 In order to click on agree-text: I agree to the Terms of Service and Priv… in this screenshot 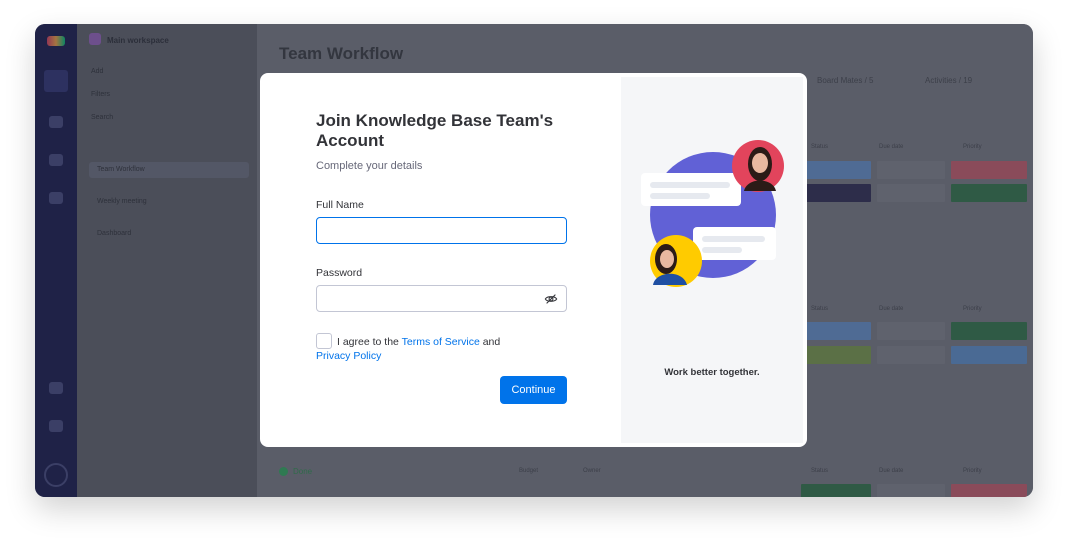, I will do `click(431, 349)`.